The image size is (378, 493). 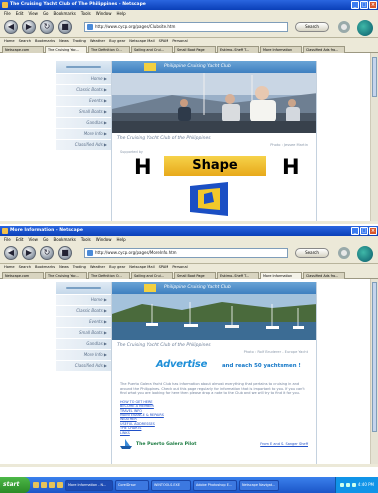 What do you see at coordinates (79, 41) in the screenshot?
I see `personal-trading: Trading` at bounding box center [79, 41].